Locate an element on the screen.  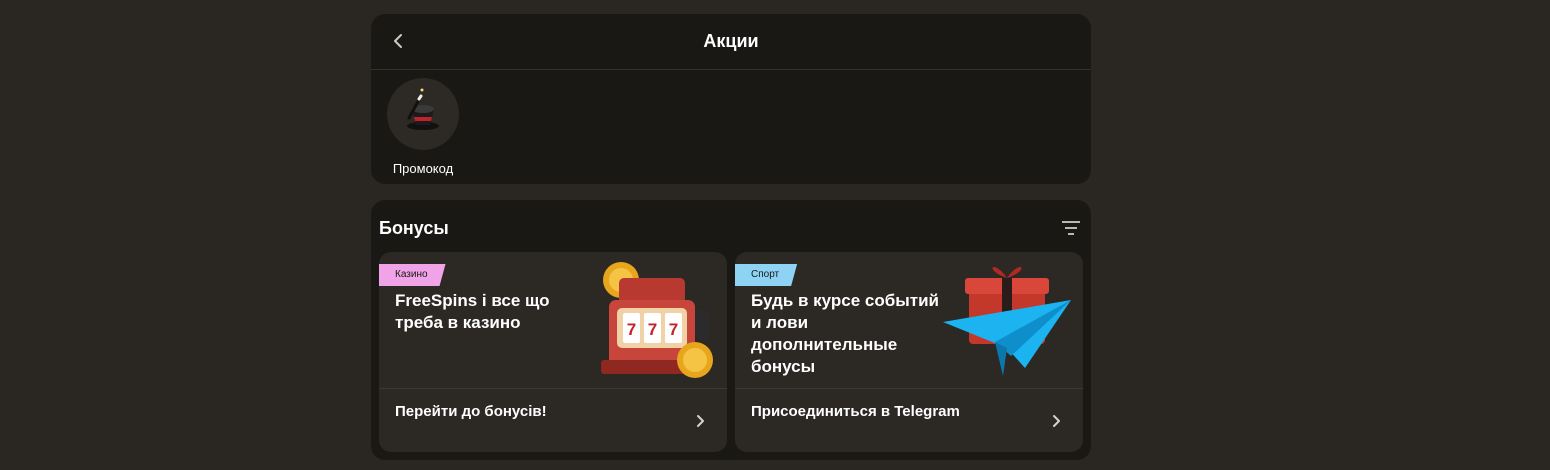
telegram-gift-icon is located at coordinates (1009, 323).